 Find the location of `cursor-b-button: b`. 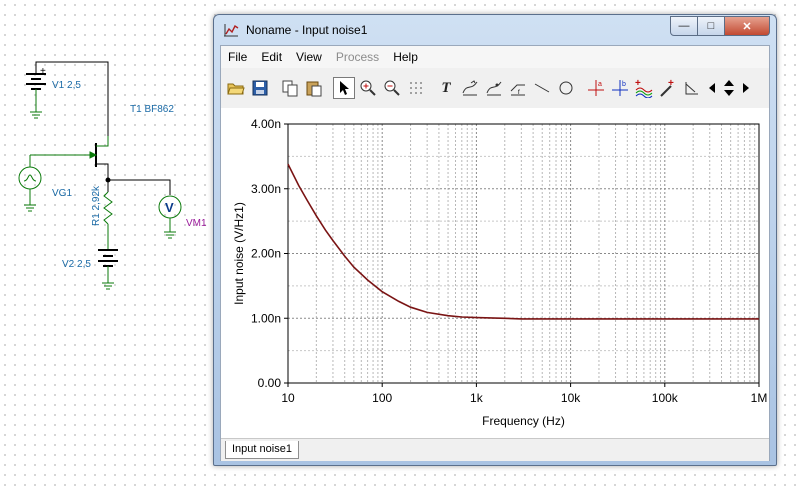

cursor-b-button: b is located at coordinates (620, 88).